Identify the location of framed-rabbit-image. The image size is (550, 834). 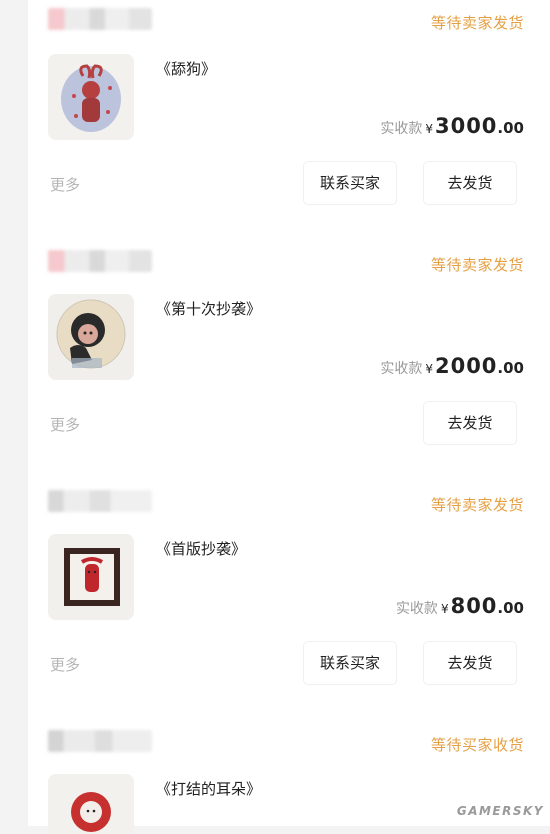
(91, 577).